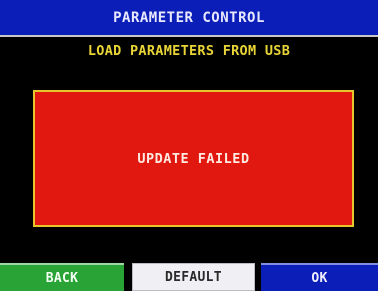  Describe the element at coordinates (319, 277) in the screenshot. I see `ok-button: OK` at that location.